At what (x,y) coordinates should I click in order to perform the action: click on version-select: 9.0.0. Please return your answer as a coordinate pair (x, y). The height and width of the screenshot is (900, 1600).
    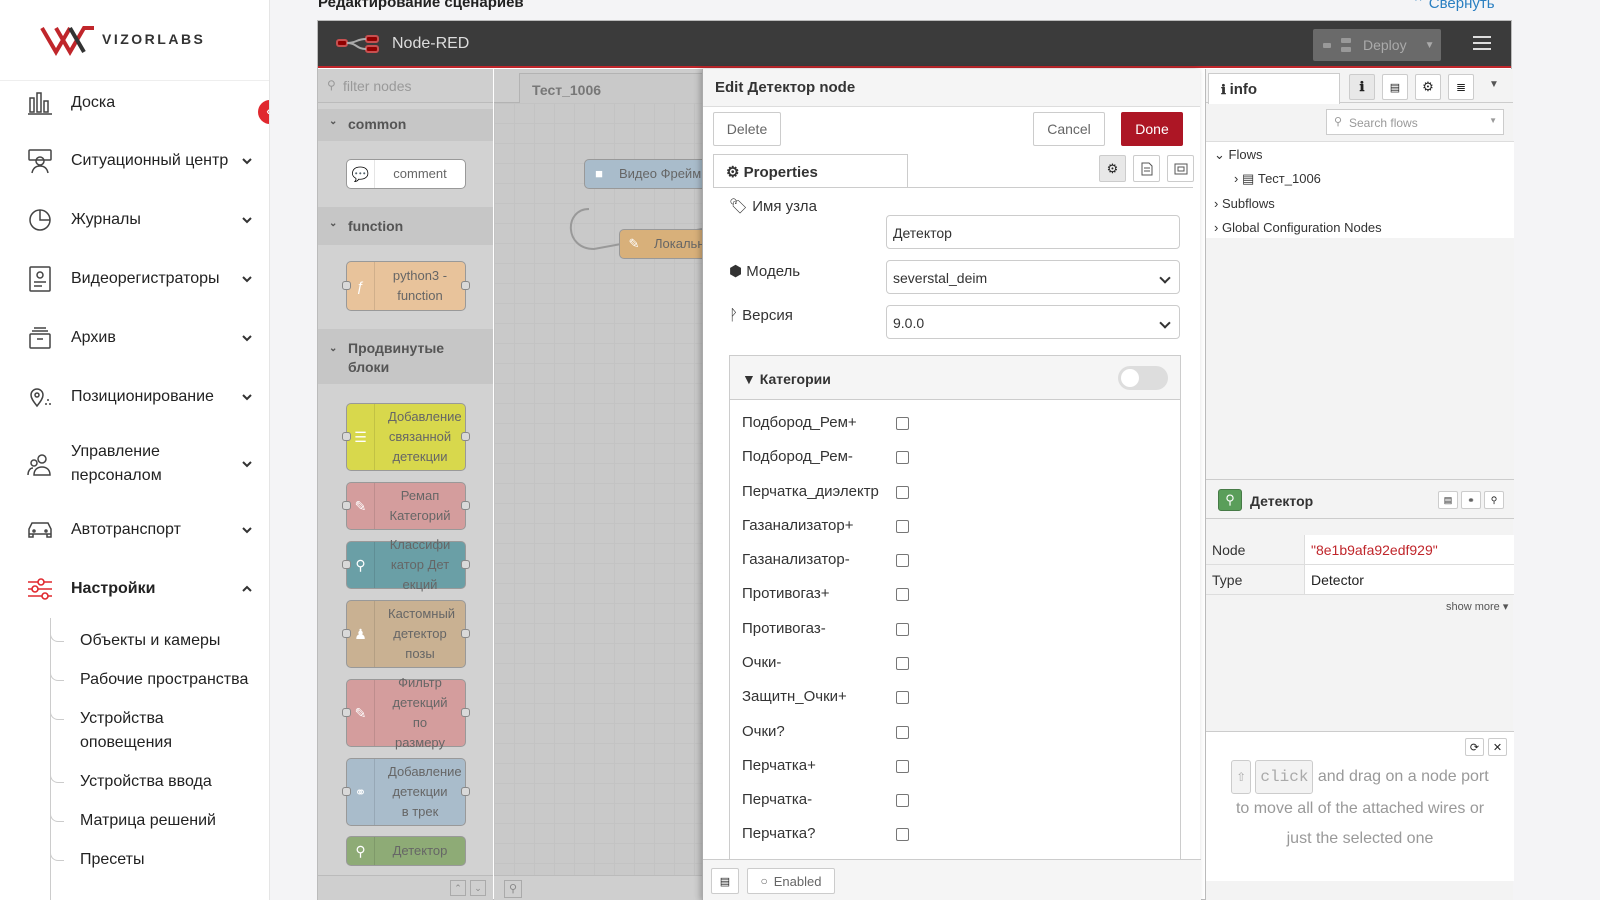
    Looking at the image, I should click on (1033, 322).